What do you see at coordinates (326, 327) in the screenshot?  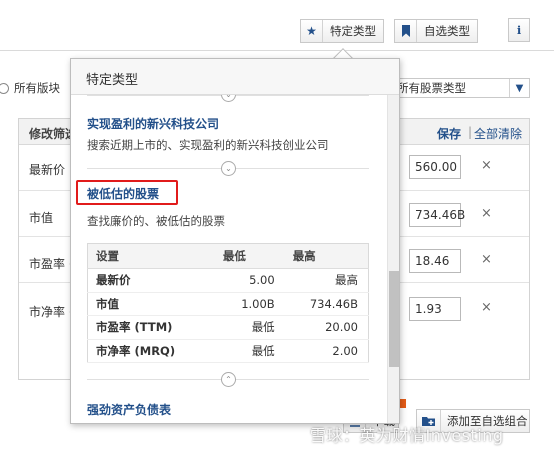 I see `criteria-max: 20.00` at bounding box center [326, 327].